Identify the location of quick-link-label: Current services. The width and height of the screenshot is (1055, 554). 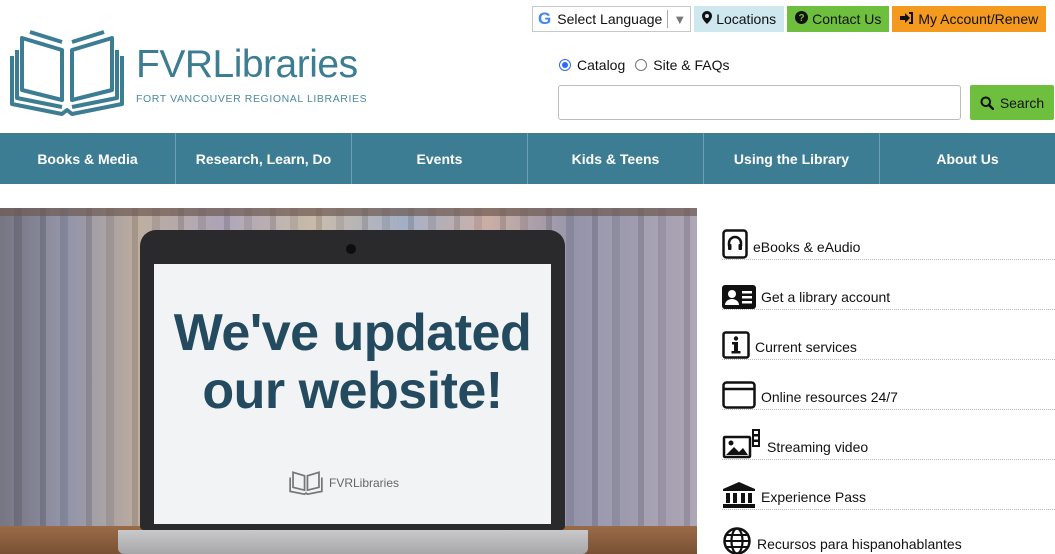
(806, 347).